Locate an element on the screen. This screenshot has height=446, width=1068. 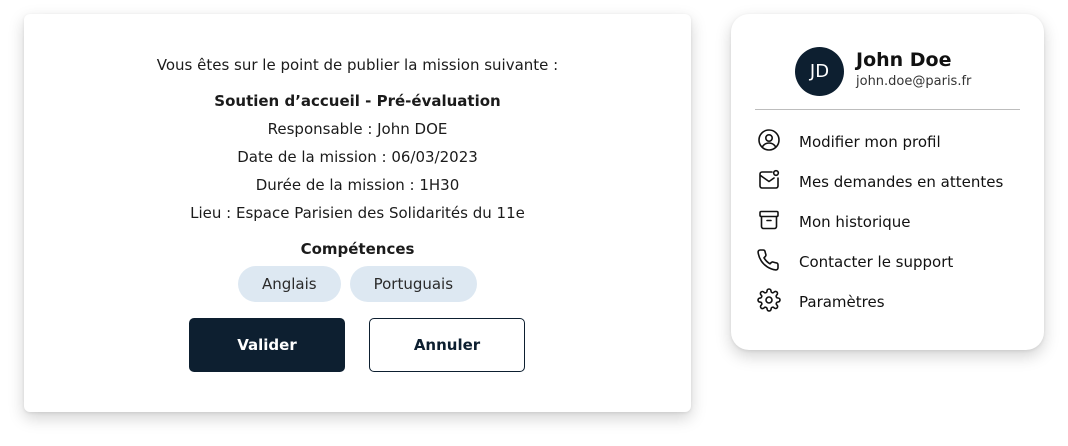
menu-item-history: Mon historique is located at coordinates (834, 222).